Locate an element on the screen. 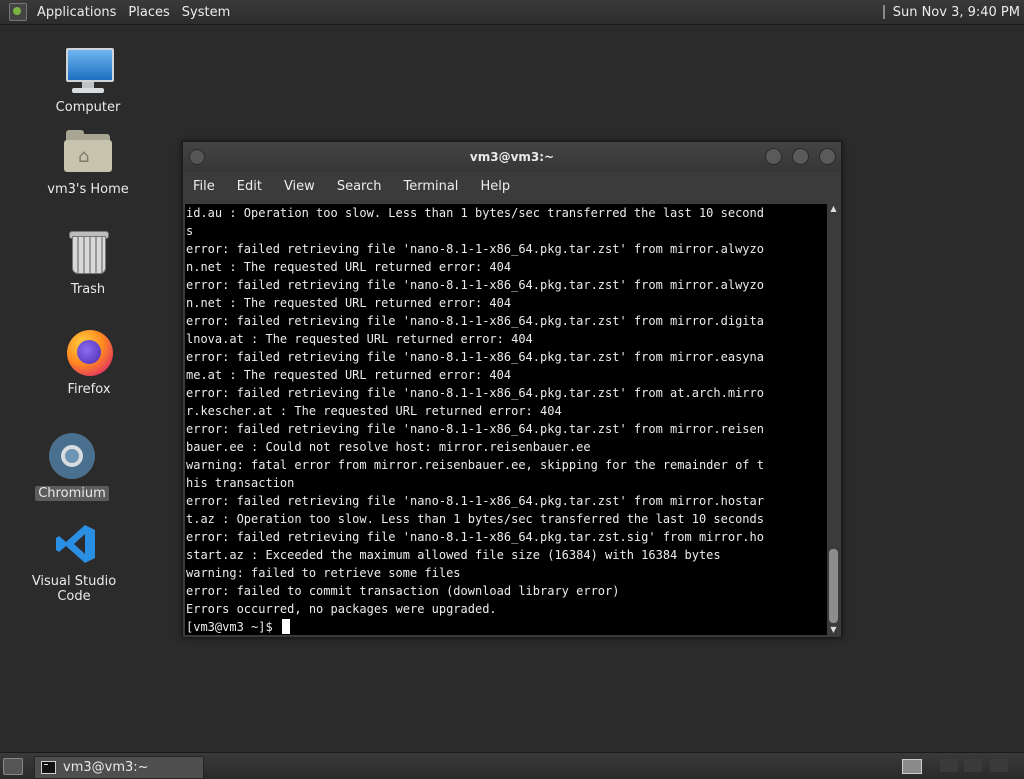  desktop-icon-label: Firefox is located at coordinates (89, 389).